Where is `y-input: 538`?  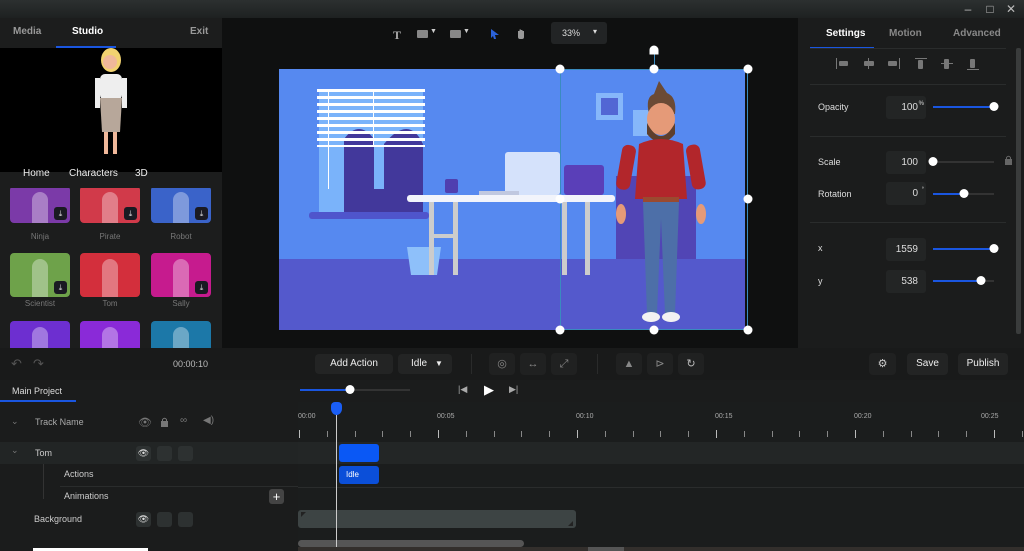 y-input: 538 is located at coordinates (906, 281).